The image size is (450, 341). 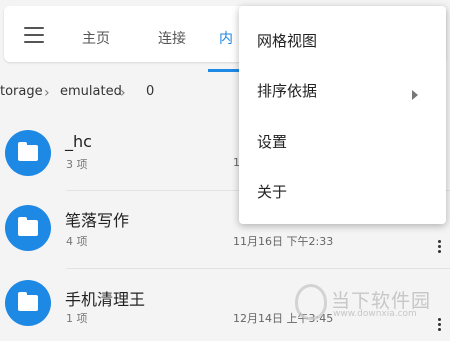 I want to click on breadcrumb-item-emulated: emulated, so click(x=91, y=91).